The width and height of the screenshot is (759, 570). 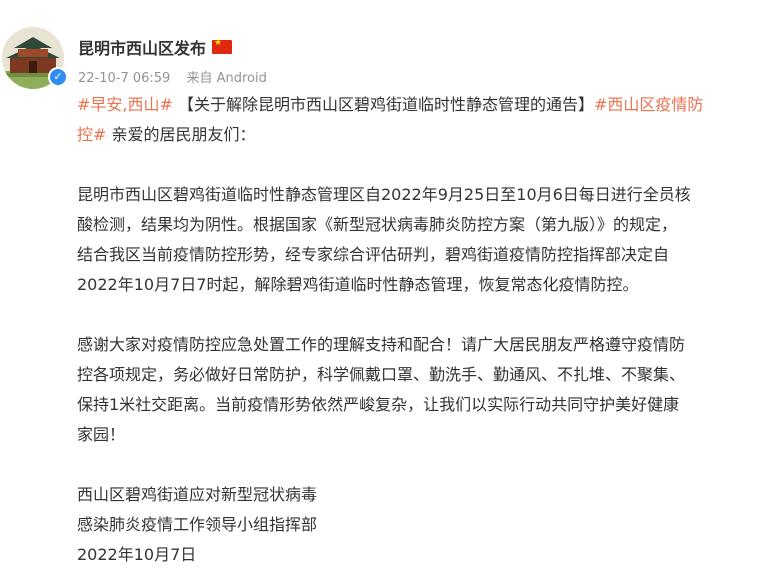 I want to click on para2-line: 家园！, so click(x=101, y=434).